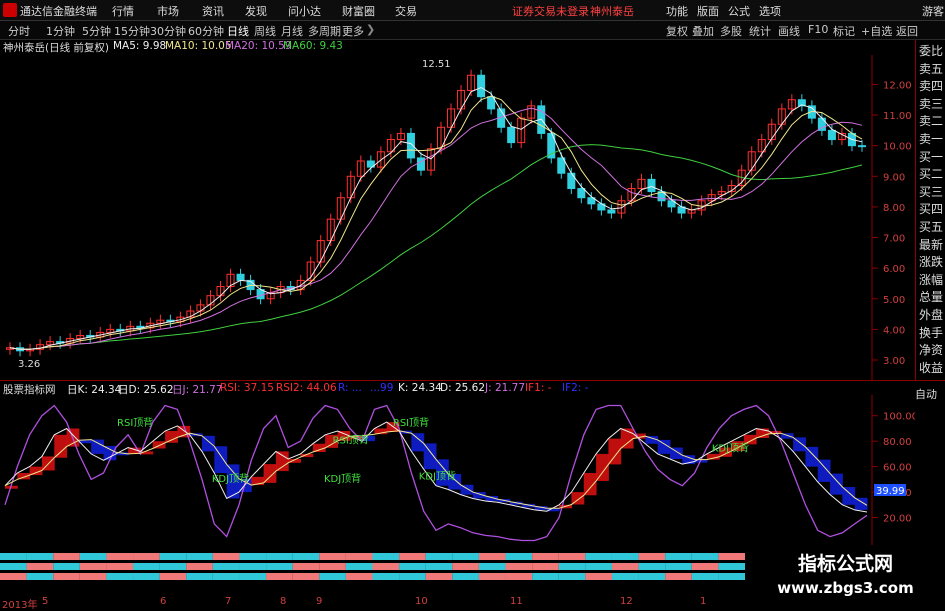 This screenshot has width=945, height=611. What do you see at coordinates (421, 601) in the screenshot?
I see `month-label: 10` at bounding box center [421, 601].